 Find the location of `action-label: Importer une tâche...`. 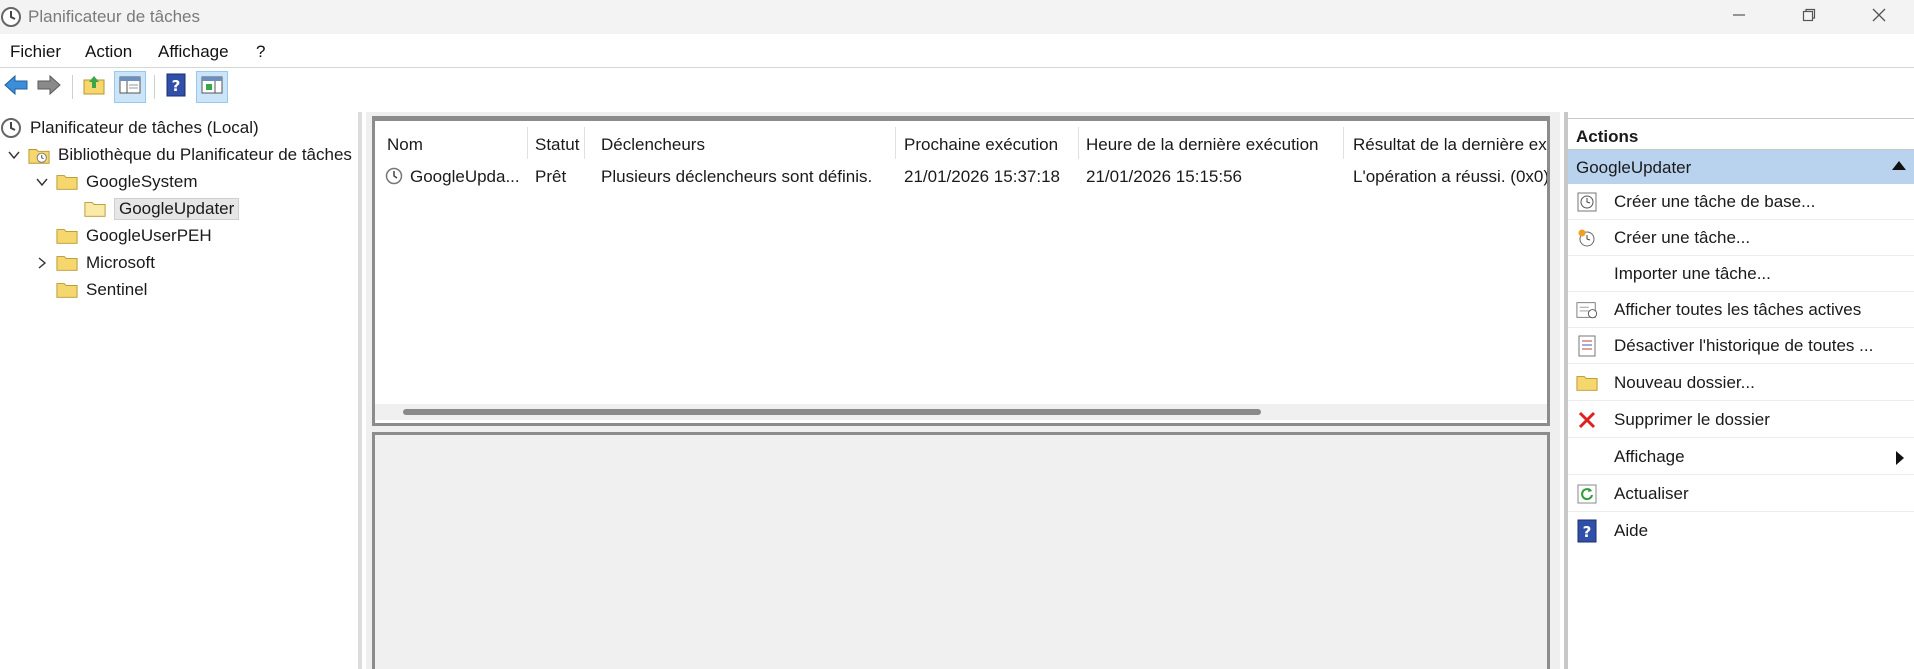

action-label: Importer une tâche... is located at coordinates (1692, 273).